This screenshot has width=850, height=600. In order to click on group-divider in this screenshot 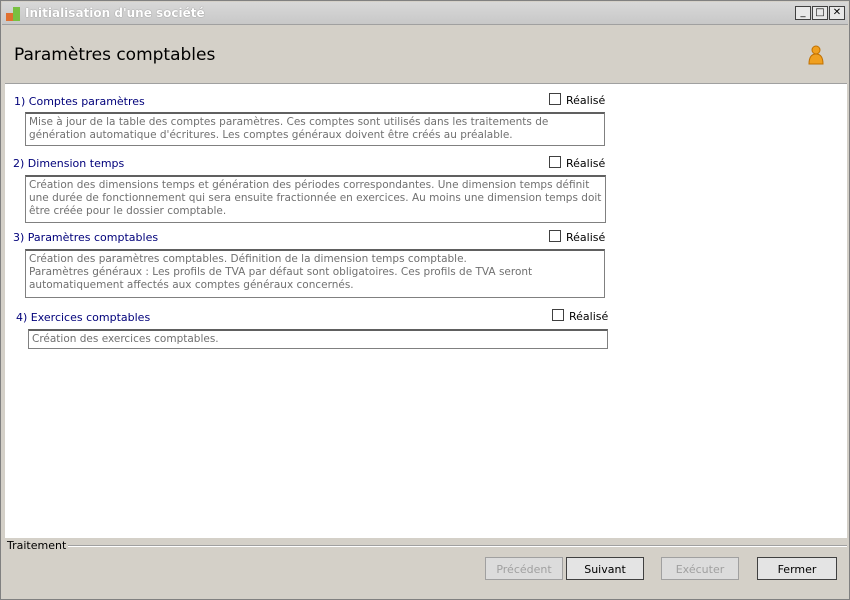, I will do `click(454, 546)`.